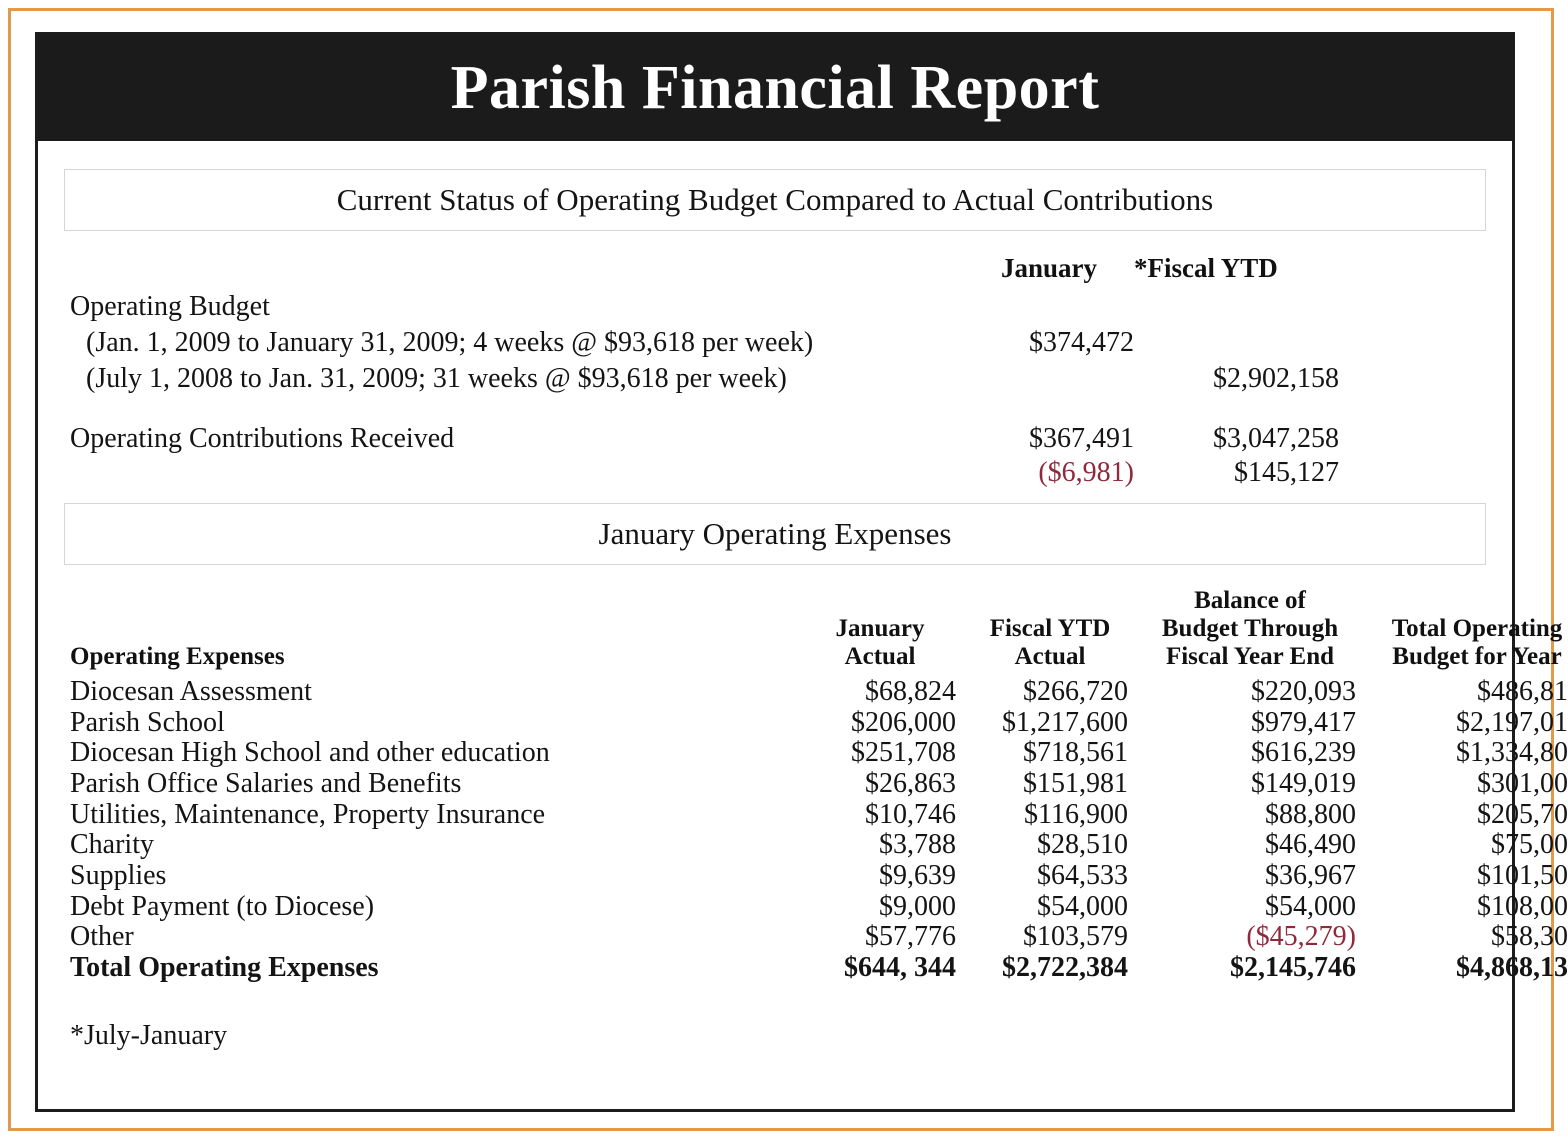 This screenshot has height=1145, width=1568. I want to click on column-header-balance-line3: Fiscal Year End, so click(1250, 656).